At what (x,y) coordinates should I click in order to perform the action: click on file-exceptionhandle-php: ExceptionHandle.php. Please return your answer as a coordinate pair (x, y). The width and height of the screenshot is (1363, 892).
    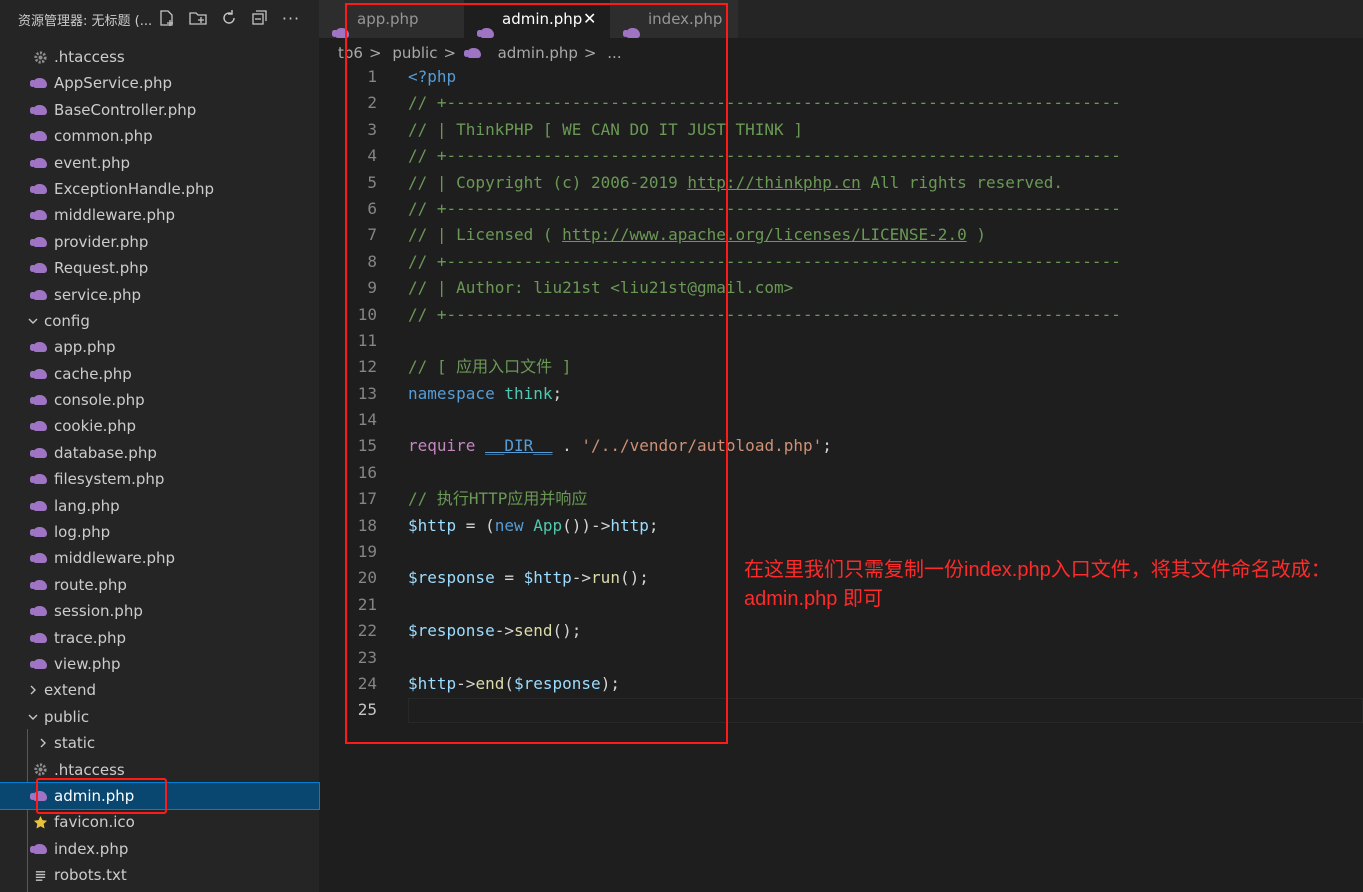
    Looking at the image, I should click on (159, 189).